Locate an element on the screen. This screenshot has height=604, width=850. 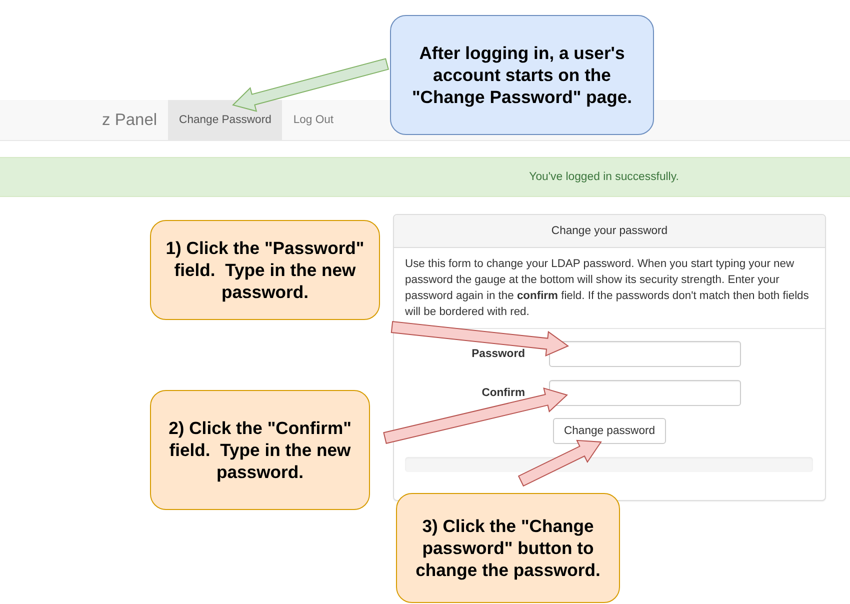
field-label: Password is located at coordinates (498, 354).